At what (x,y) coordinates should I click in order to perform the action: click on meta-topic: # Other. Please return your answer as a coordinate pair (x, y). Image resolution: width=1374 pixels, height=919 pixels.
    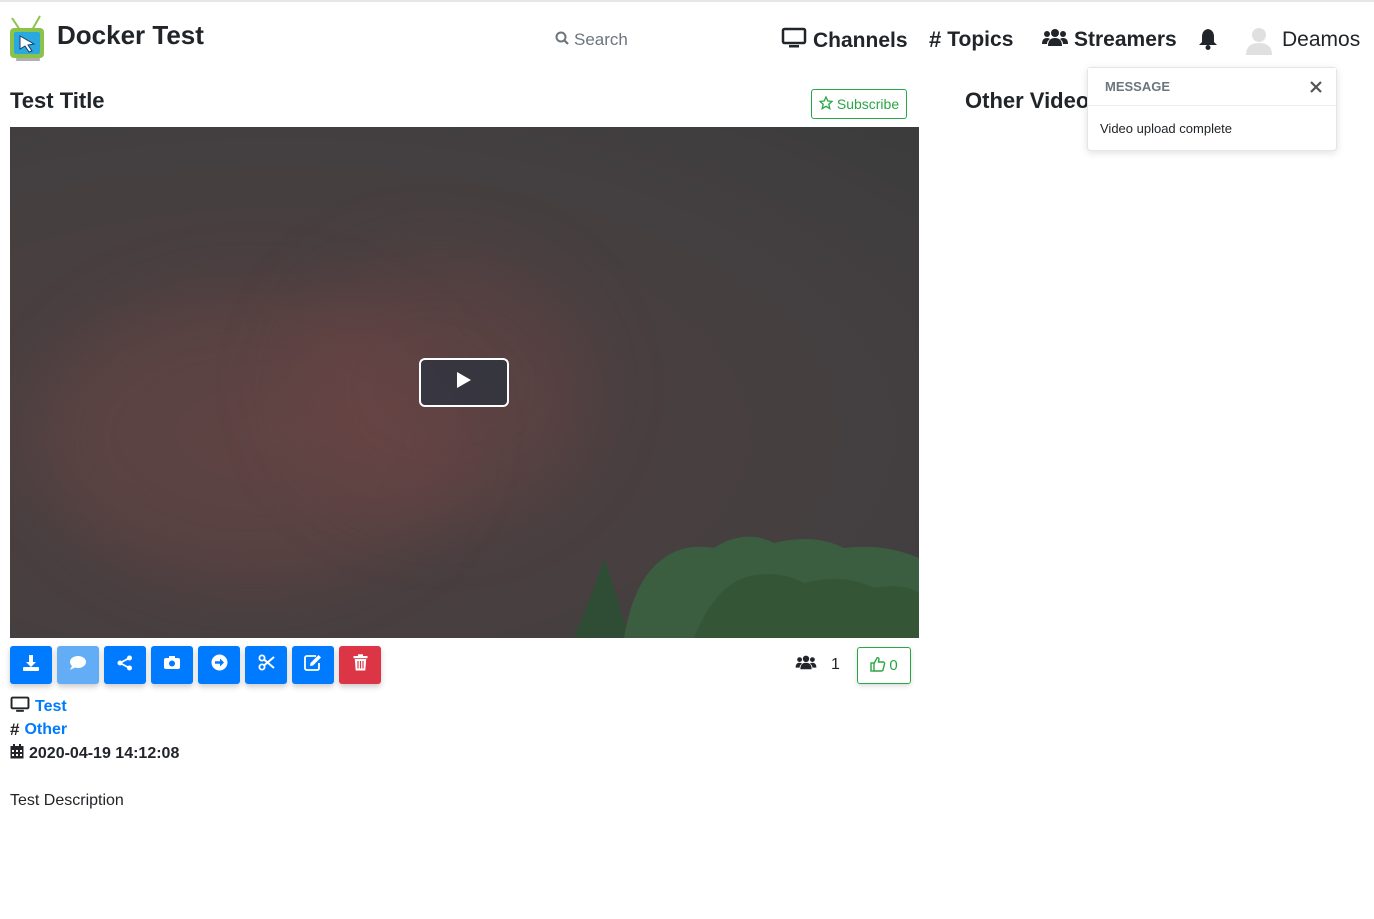
    Looking at the image, I should click on (38, 730).